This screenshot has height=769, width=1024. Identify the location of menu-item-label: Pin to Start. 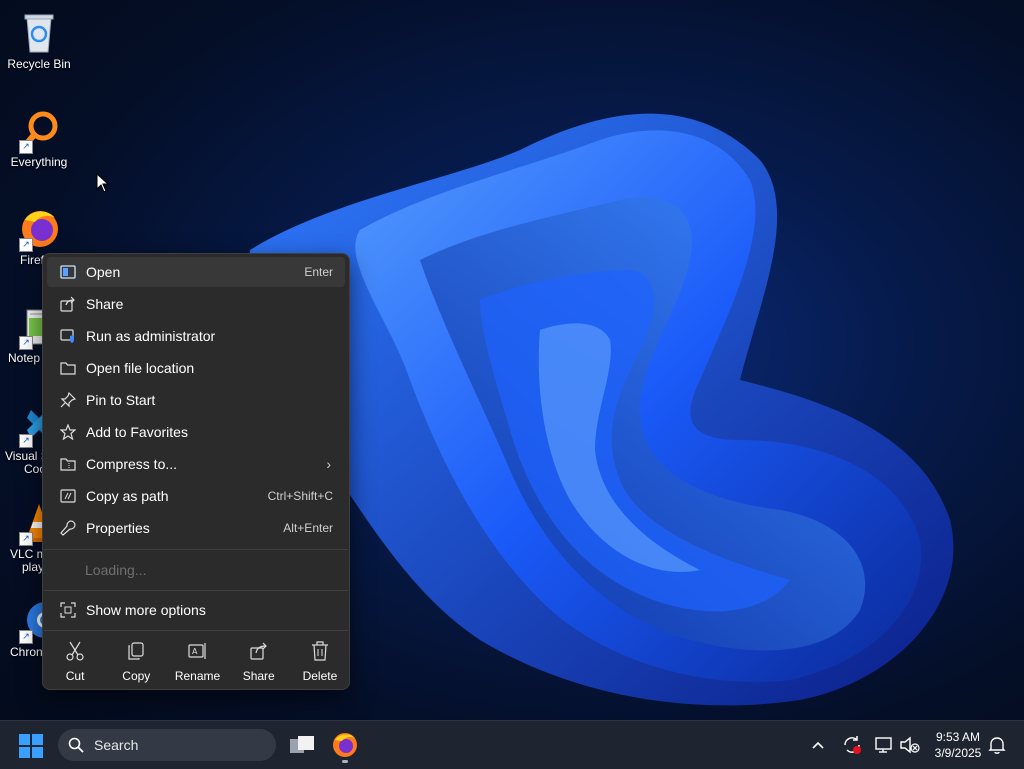
(121, 400).